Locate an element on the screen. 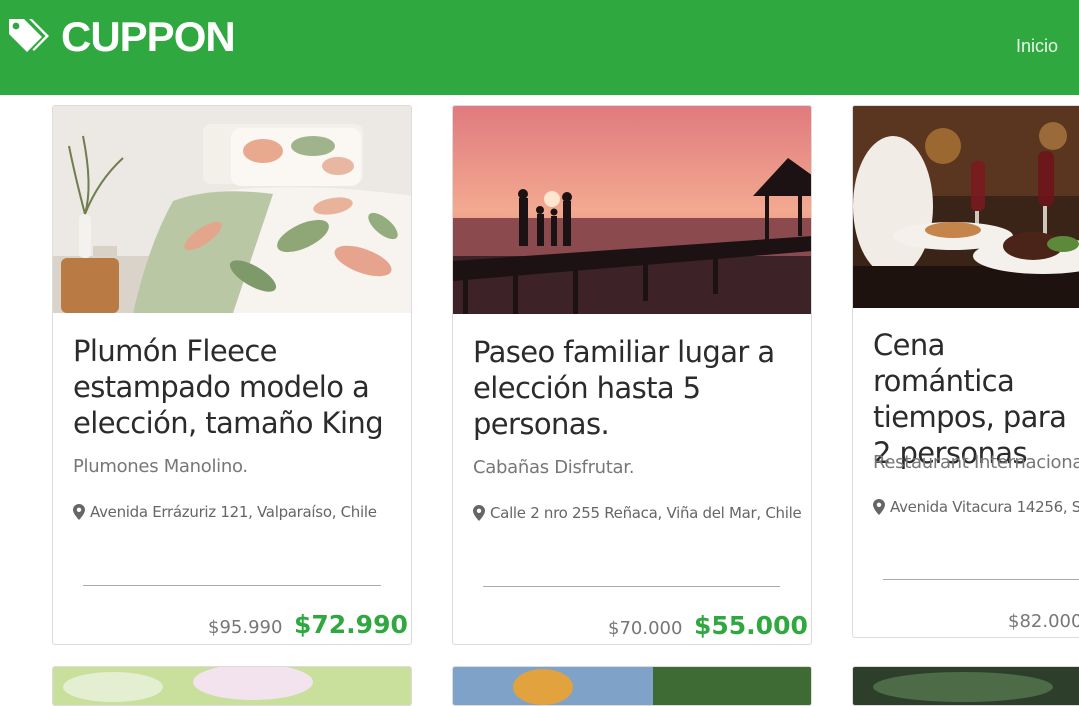 This screenshot has width=1079, height=706. deal-vendor: Restaurant Internaciona is located at coordinates (976, 462).